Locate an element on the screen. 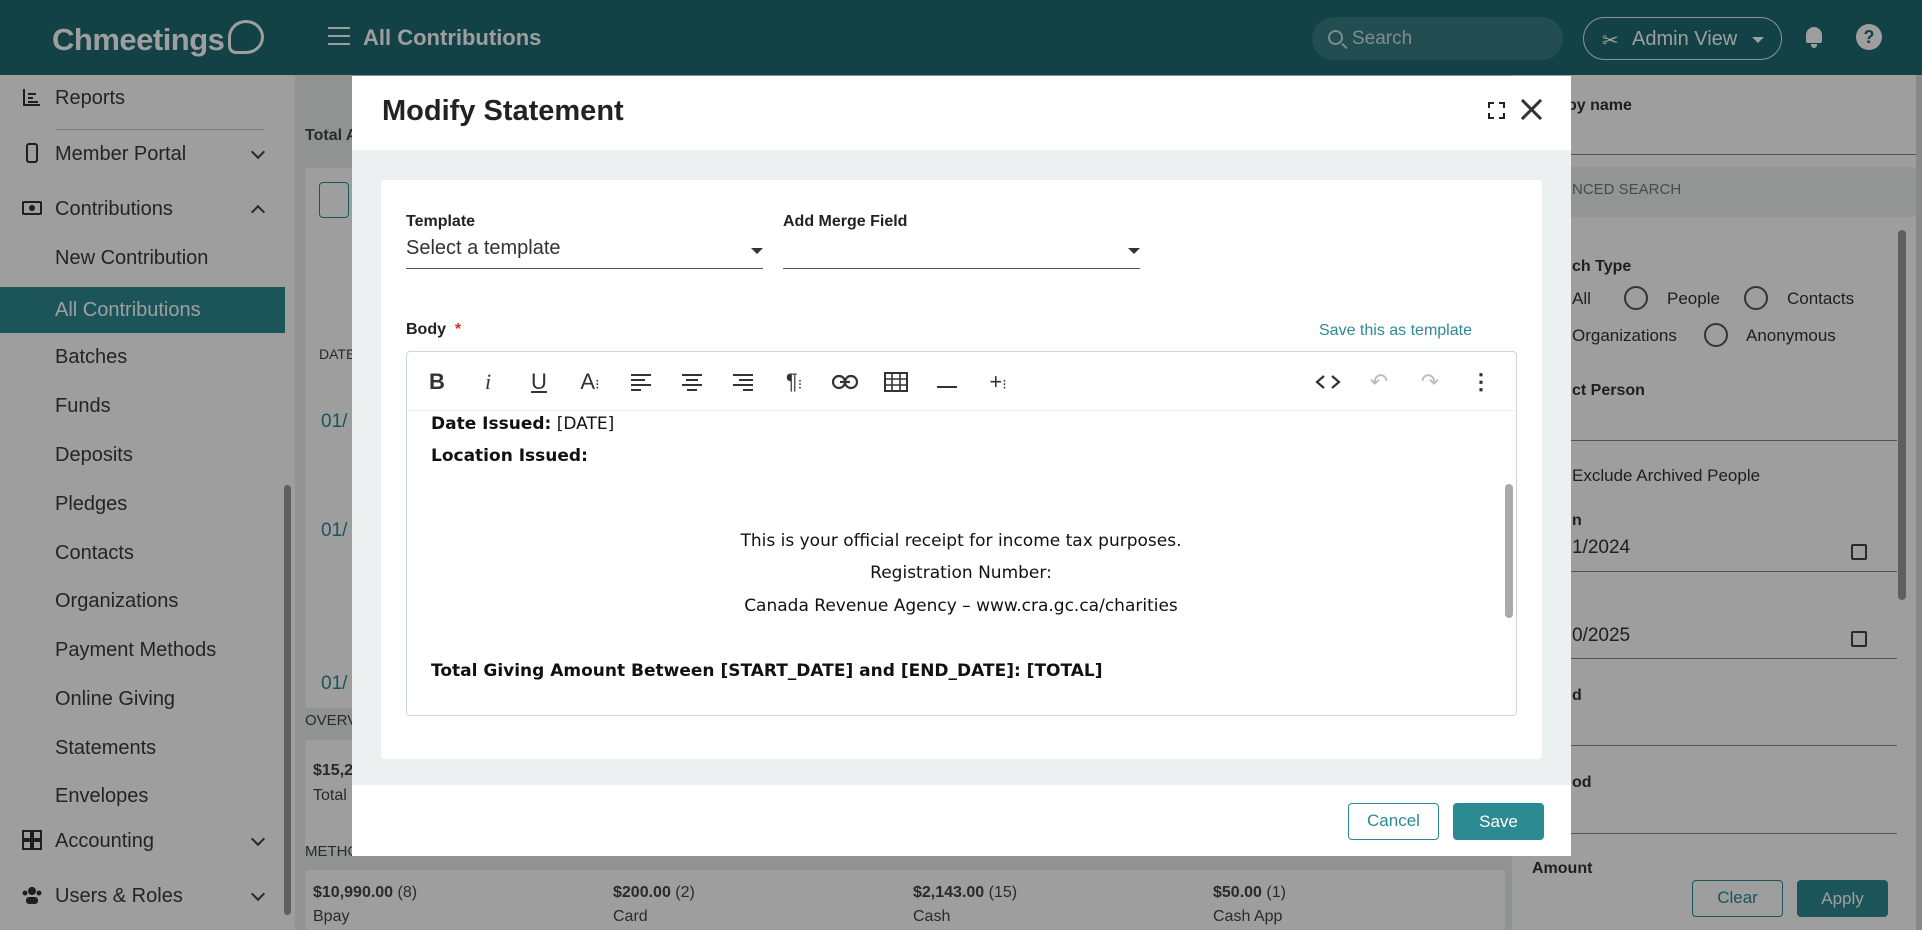 This screenshot has height=930, width=1922. save-as-template-link: Save this as template is located at coordinates (1395, 331).